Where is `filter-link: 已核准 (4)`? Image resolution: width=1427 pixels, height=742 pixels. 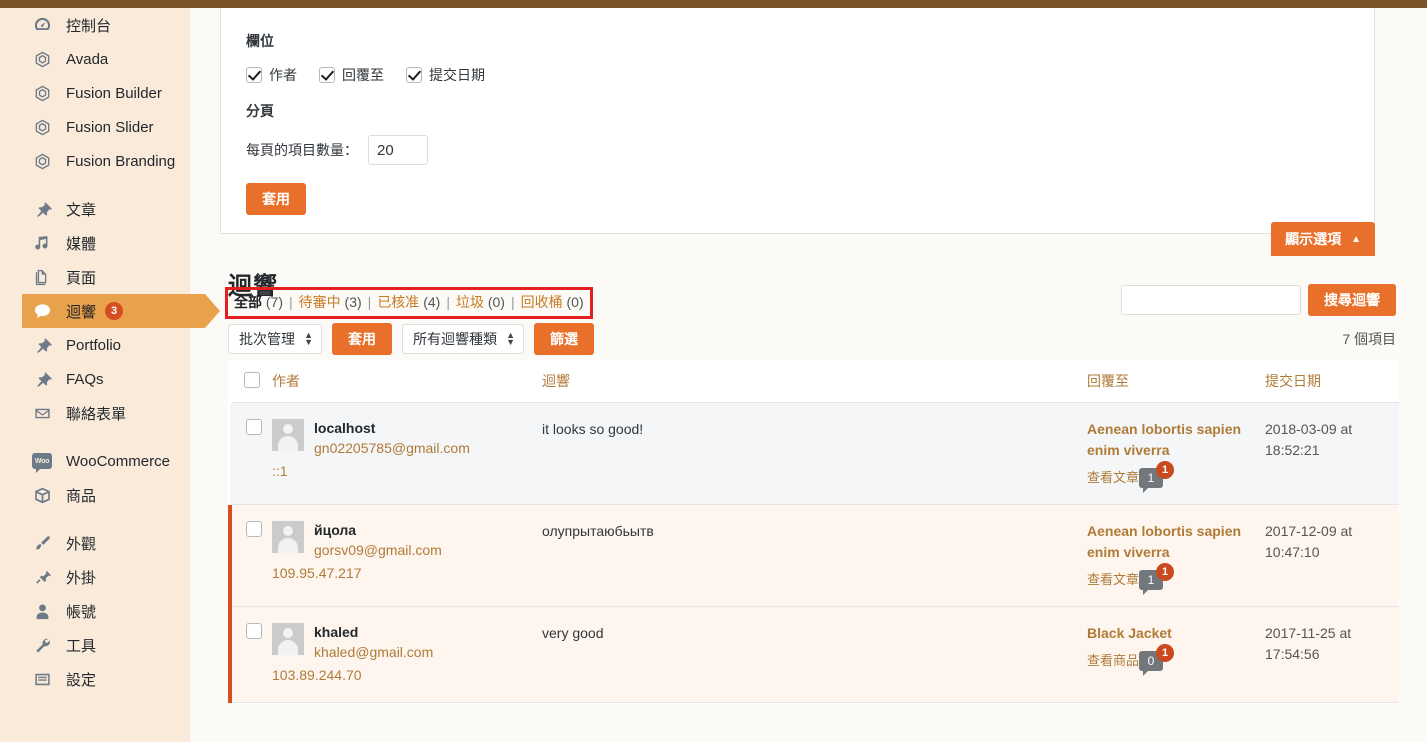 filter-link: 已核准 (4) is located at coordinates (408, 302).